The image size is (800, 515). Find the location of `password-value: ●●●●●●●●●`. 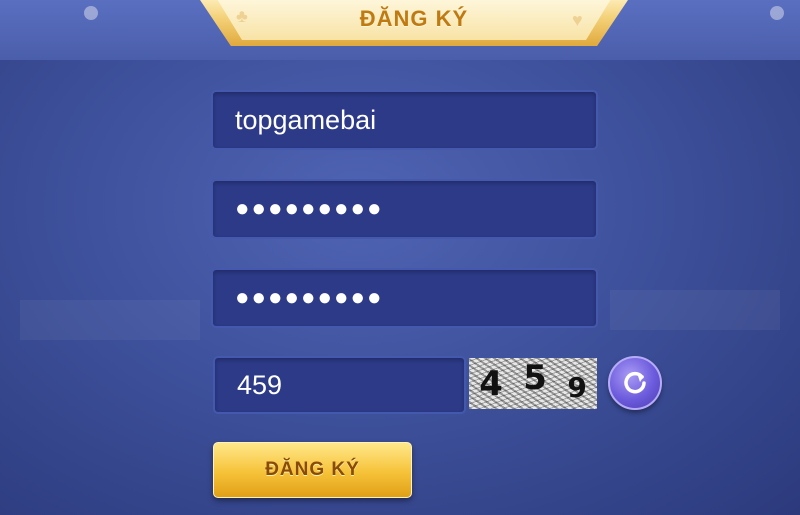

password-value: ●●●●●●●●● is located at coordinates (309, 208).